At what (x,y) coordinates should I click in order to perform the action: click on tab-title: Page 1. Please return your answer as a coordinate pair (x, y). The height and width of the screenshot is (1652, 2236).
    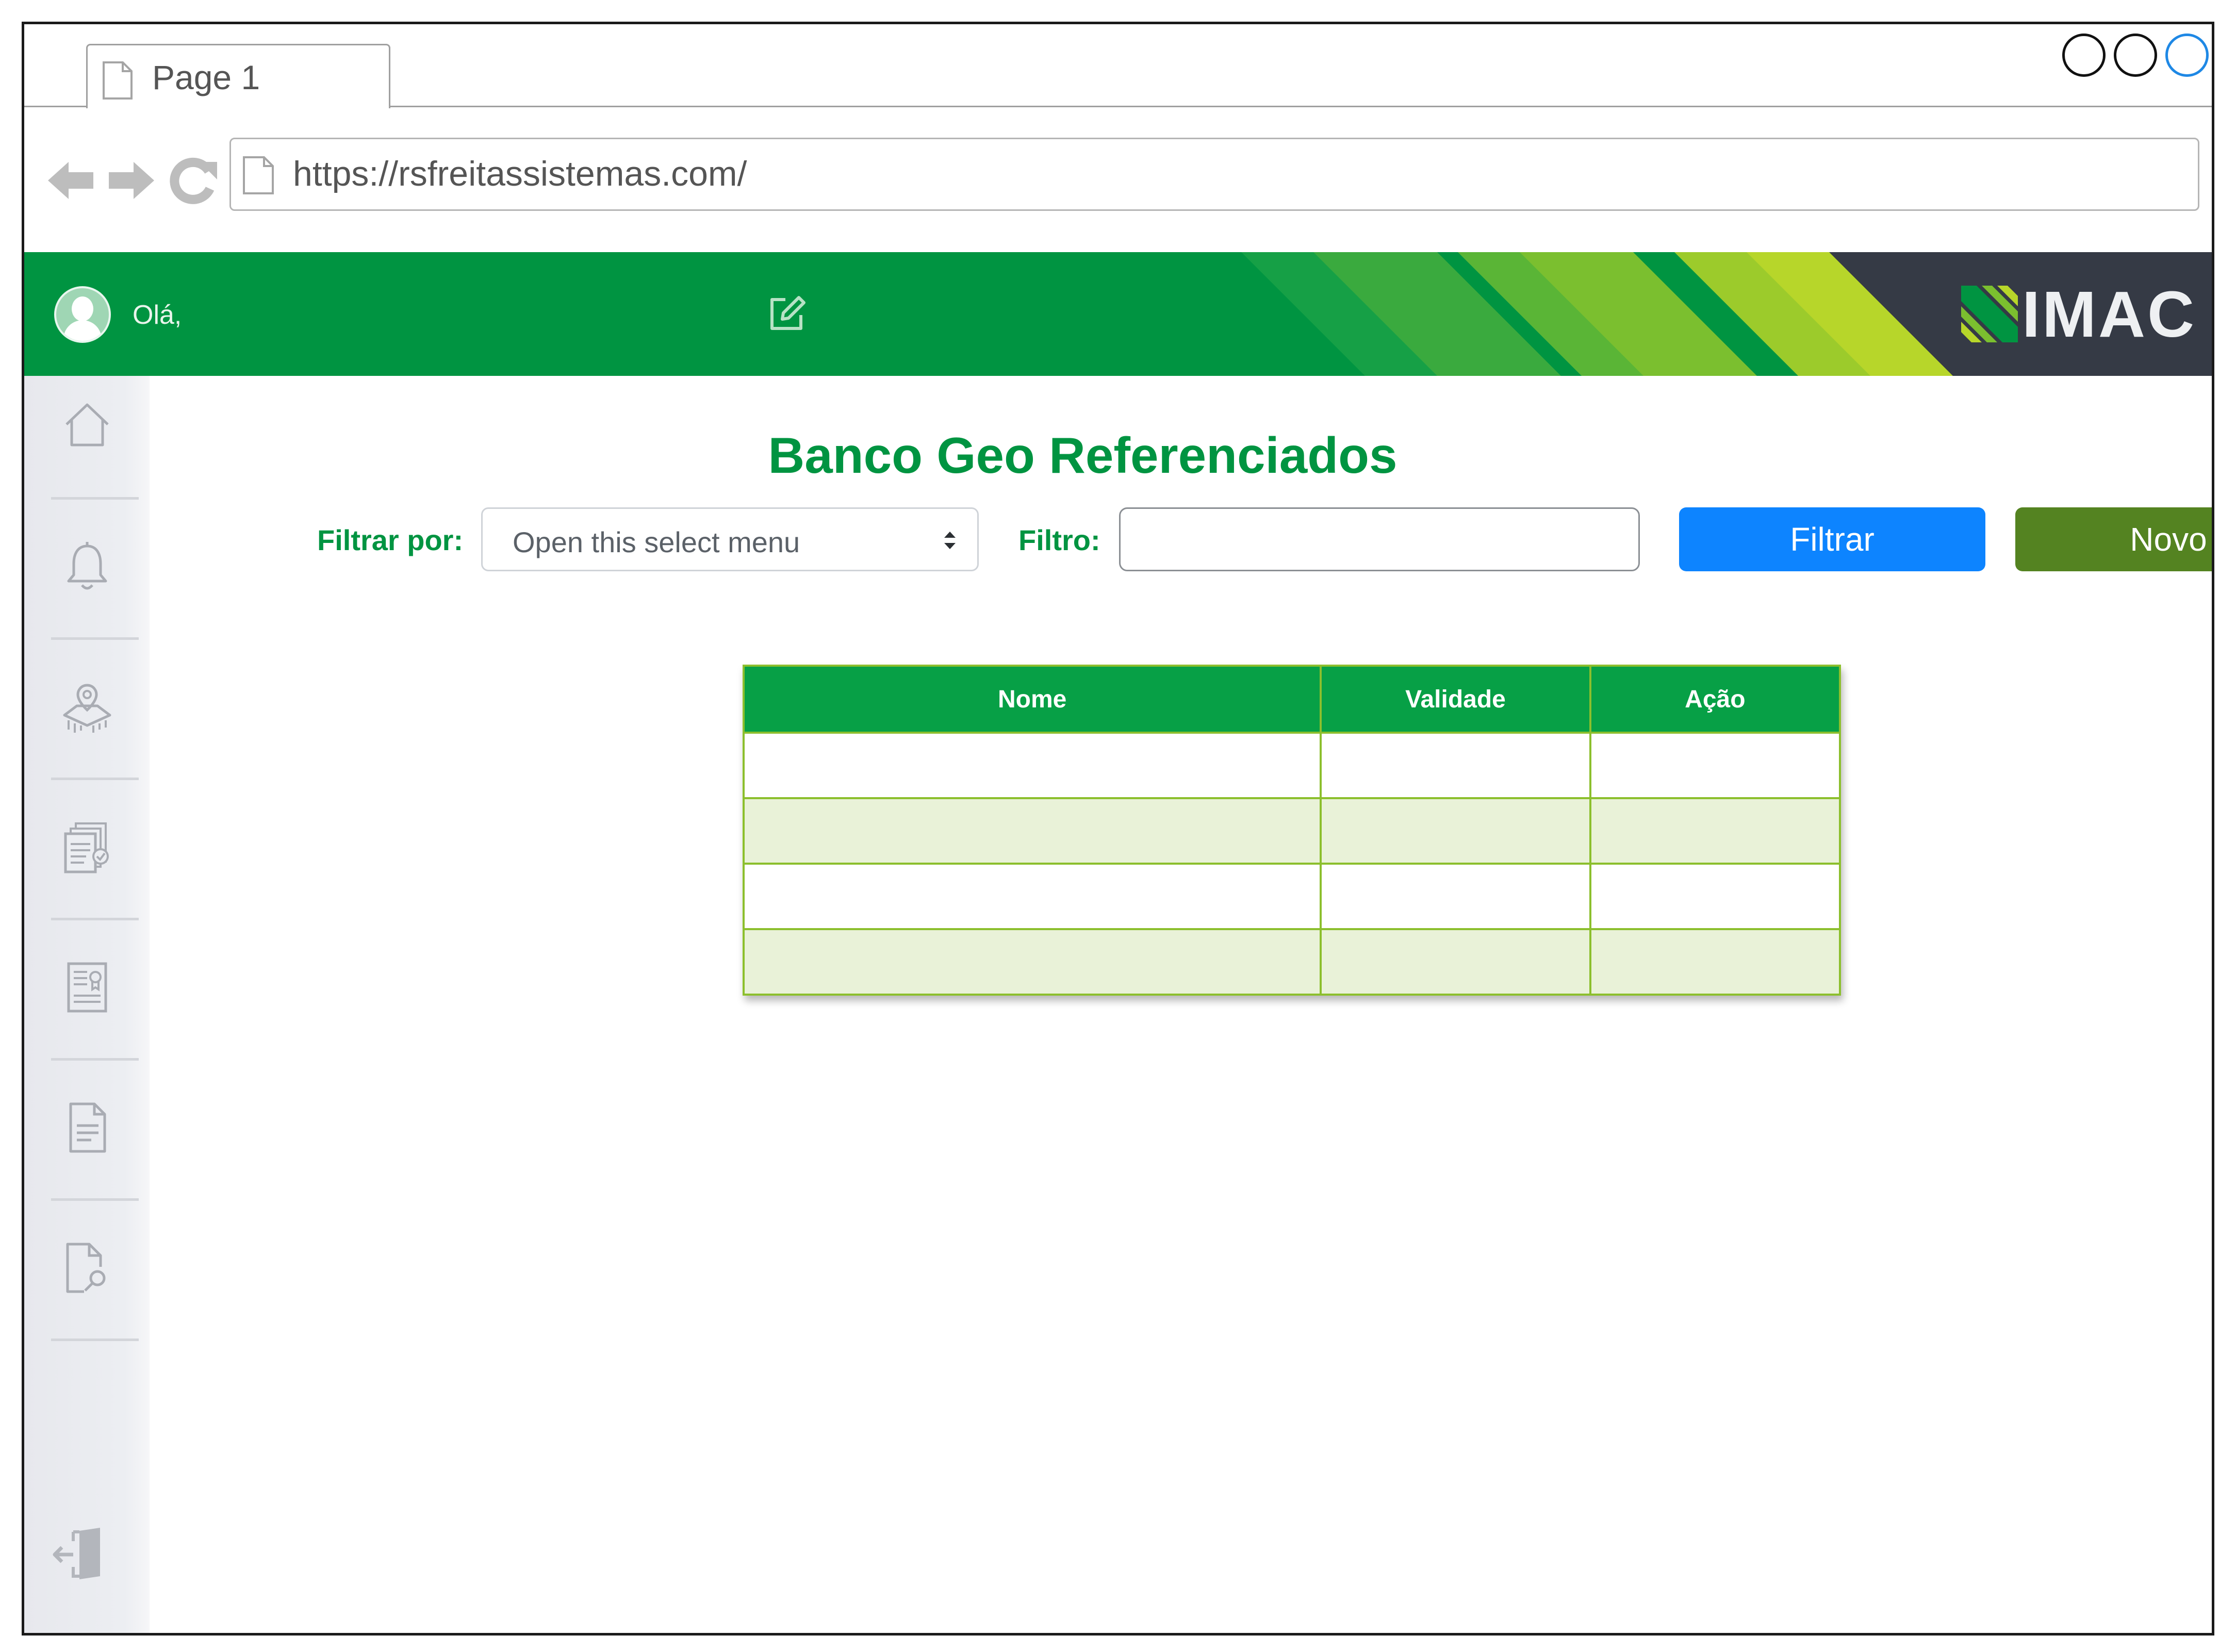
    Looking at the image, I should click on (206, 77).